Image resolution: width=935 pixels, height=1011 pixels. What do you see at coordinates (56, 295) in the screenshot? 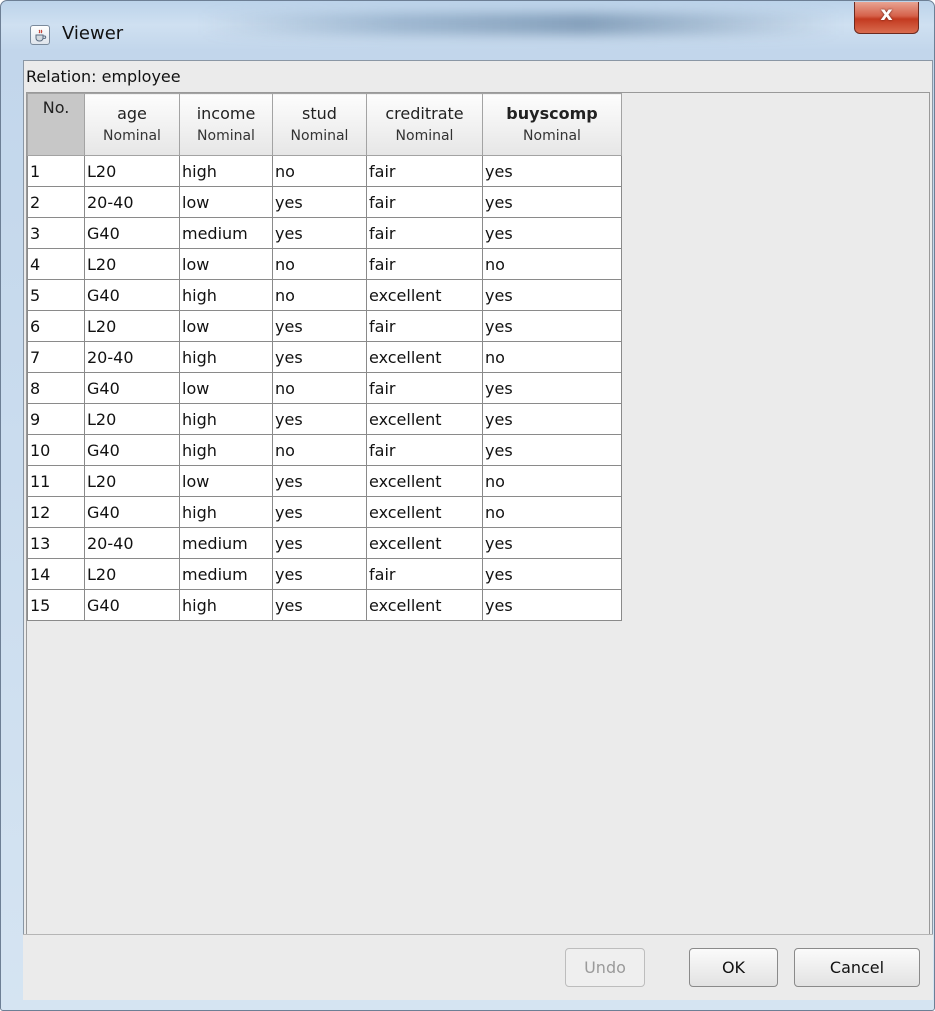
I see `table-cell: 5` at bounding box center [56, 295].